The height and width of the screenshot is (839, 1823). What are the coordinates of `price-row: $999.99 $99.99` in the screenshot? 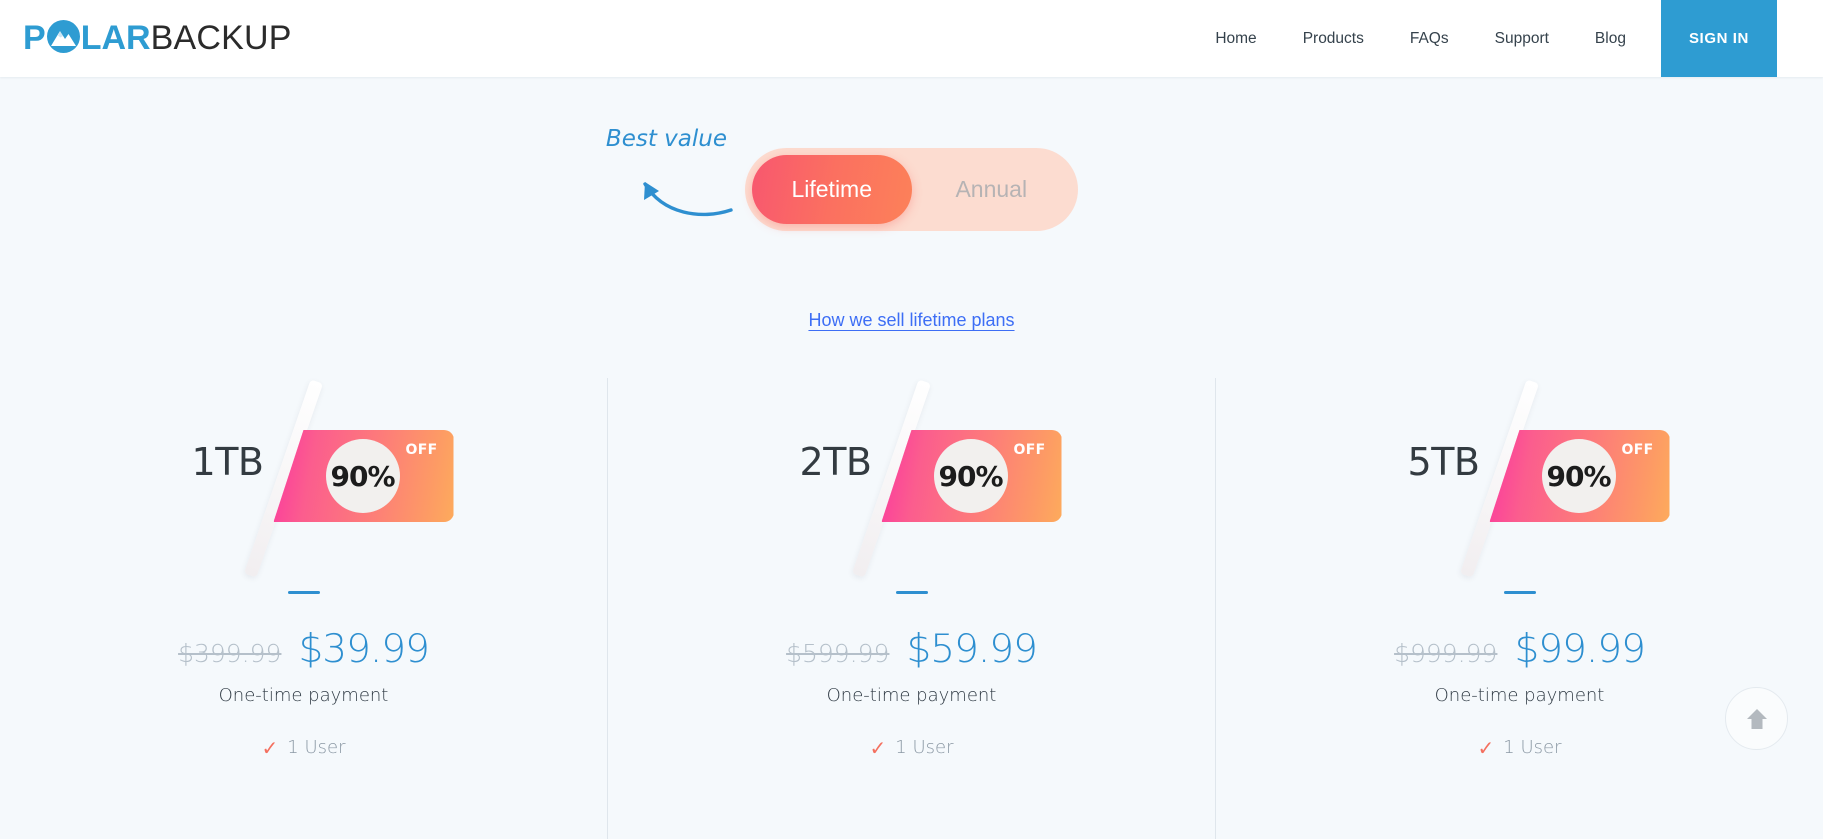 It's located at (1520, 649).